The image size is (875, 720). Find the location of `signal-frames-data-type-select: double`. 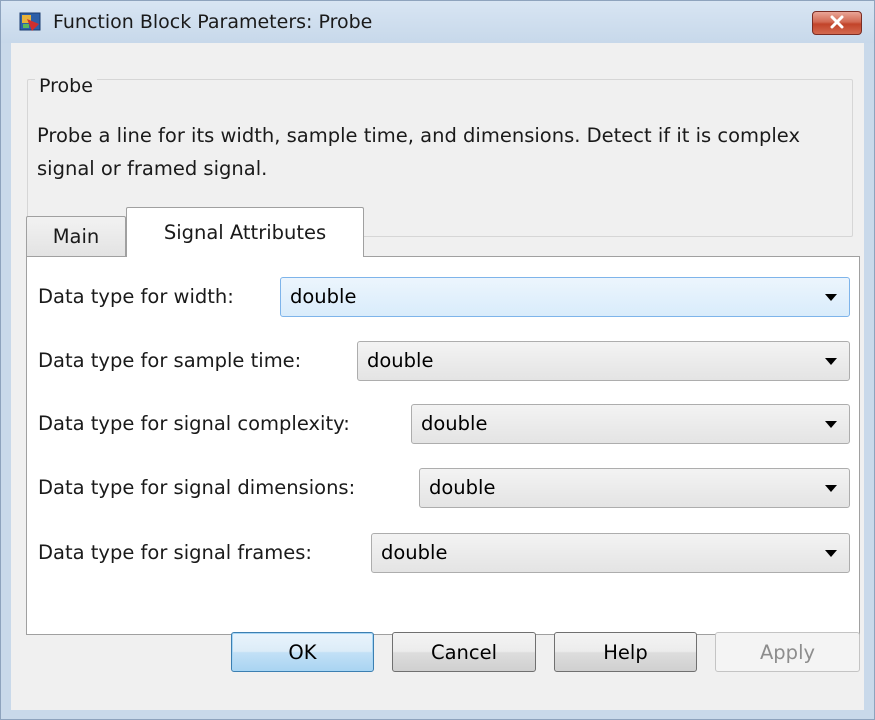

signal-frames-data-type-select: double is located at coordinates (610, 553).